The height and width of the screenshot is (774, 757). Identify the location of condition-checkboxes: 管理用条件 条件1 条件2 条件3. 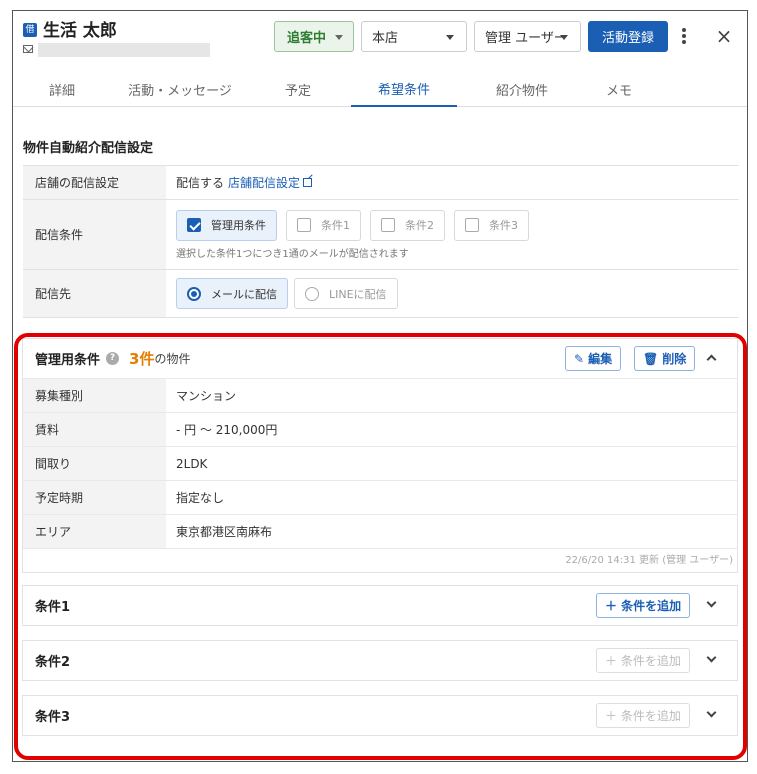
(357, 225).